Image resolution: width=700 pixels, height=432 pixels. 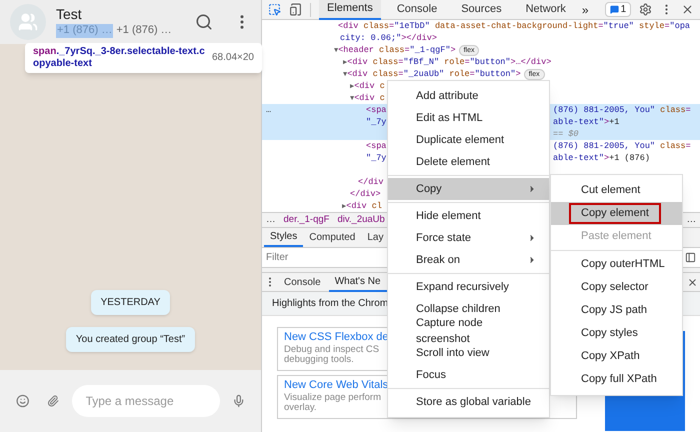 What do you see at coordinates (365, 194) in the screenshot?
I see `dom-code-line: </div>` at bounding box center [365, 194].